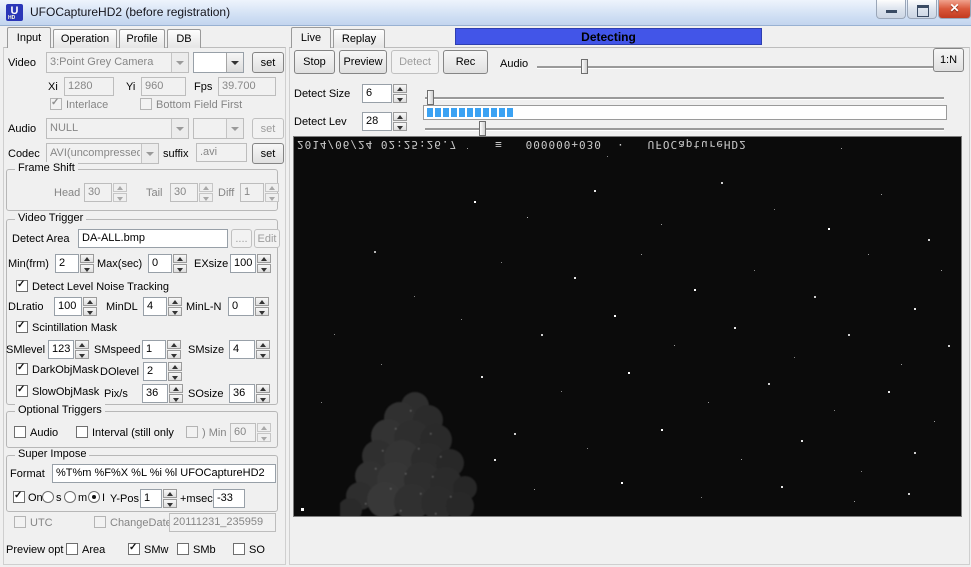  Describe the element at coordinates (162, 393) in the screenshot. I see `pixs-spinner: 36` at that location.